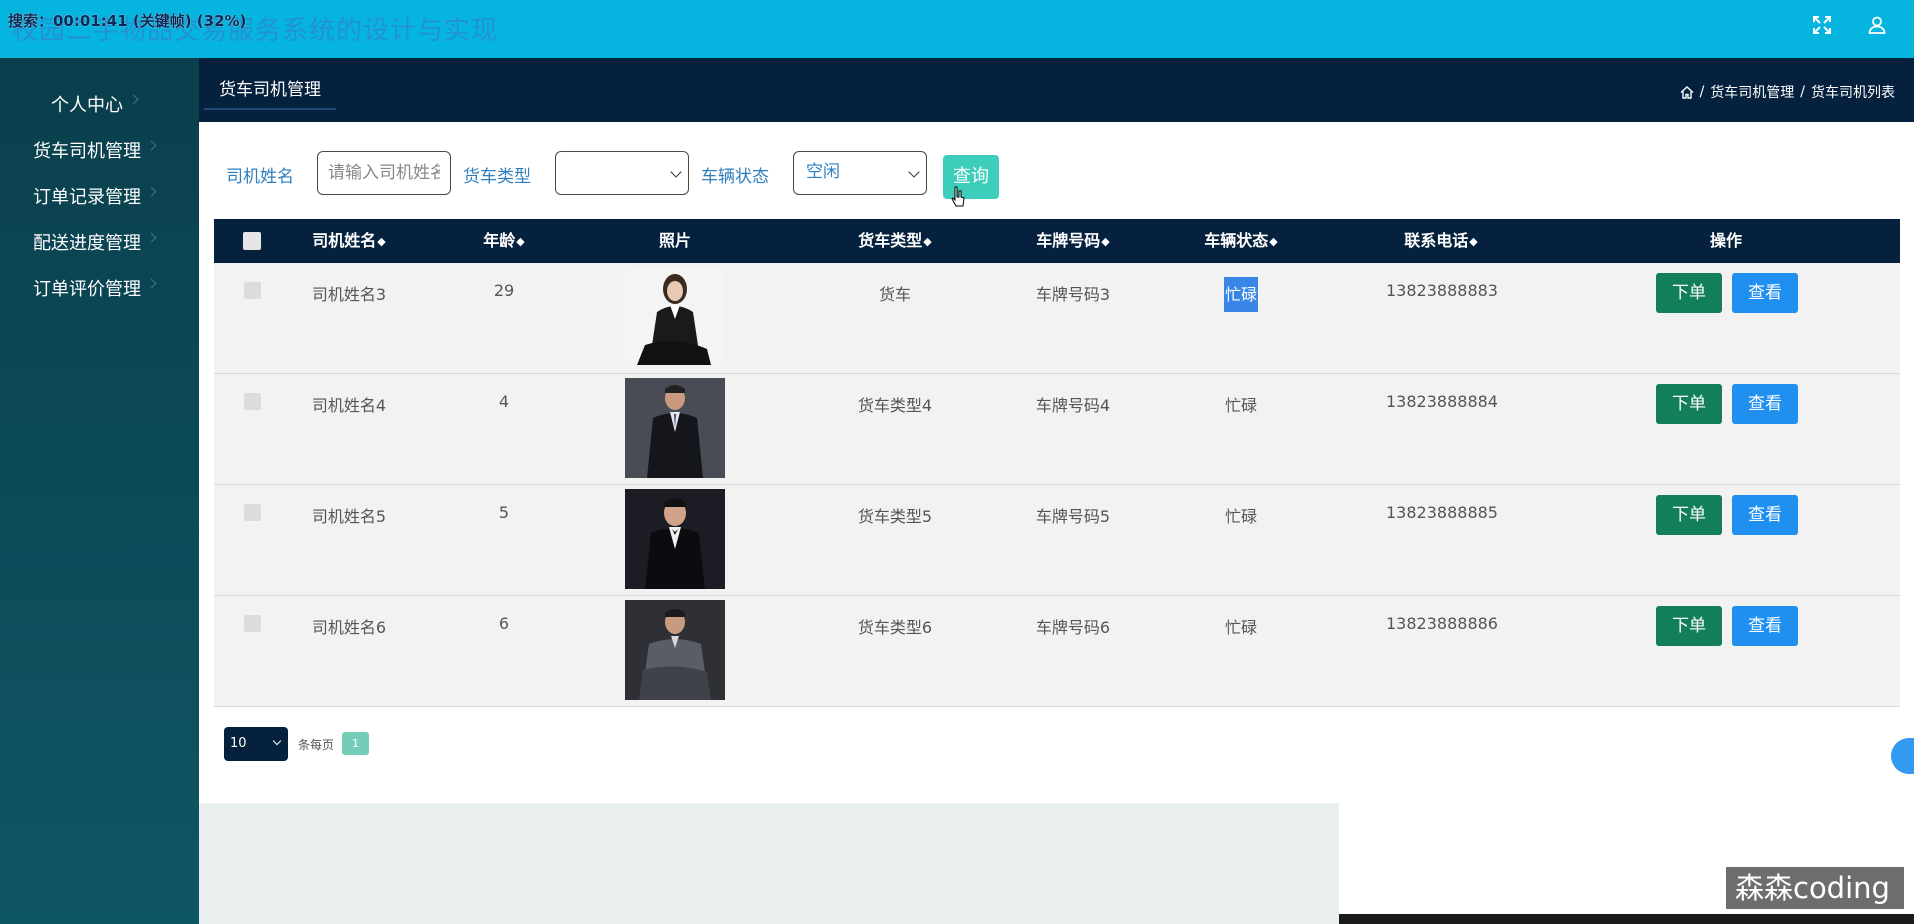 This screenshot has height=924, width=1914. What do you see at coordinates (1056, 90) in the screenshot?
I see `content-header: 货车司机管理 / 货车司机管理 / 货车司机列表` at bounding box center [1056, 90].